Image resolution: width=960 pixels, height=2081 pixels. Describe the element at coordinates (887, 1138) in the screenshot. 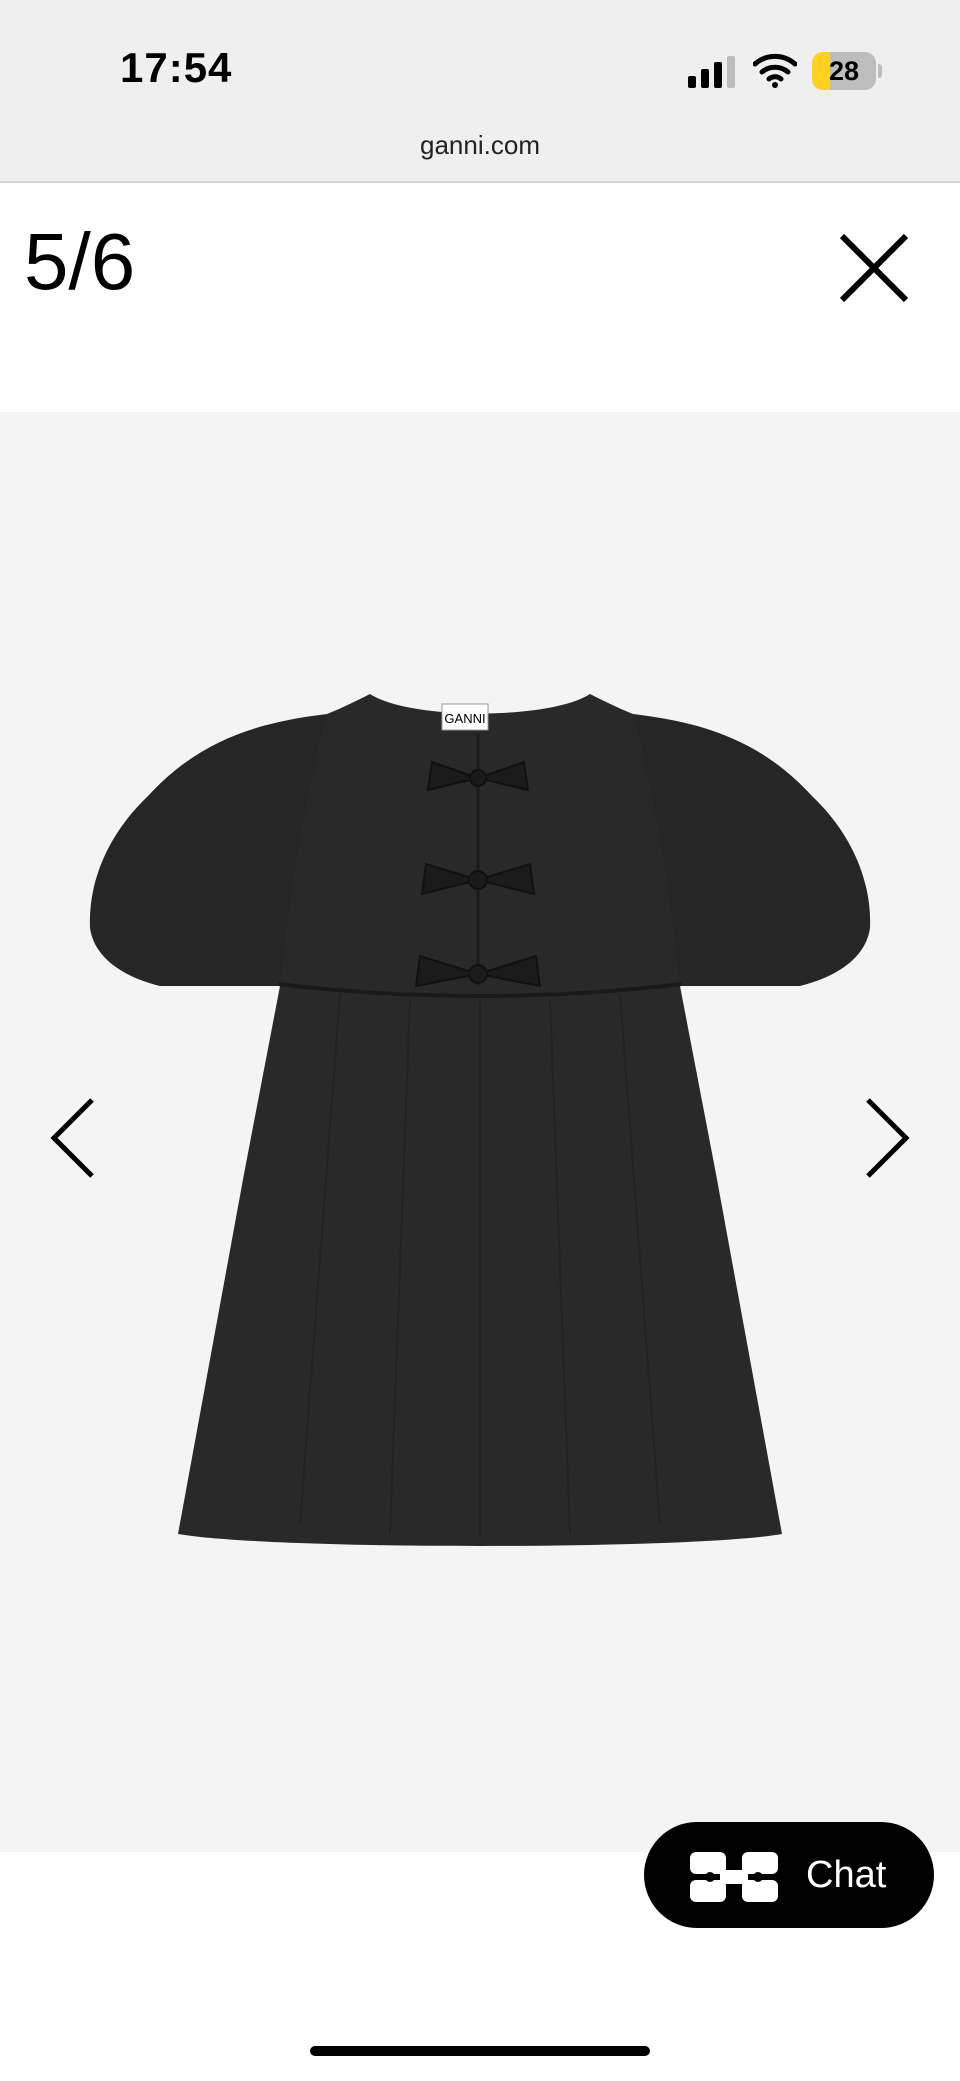

I see `chevron-right-icon` at that location.